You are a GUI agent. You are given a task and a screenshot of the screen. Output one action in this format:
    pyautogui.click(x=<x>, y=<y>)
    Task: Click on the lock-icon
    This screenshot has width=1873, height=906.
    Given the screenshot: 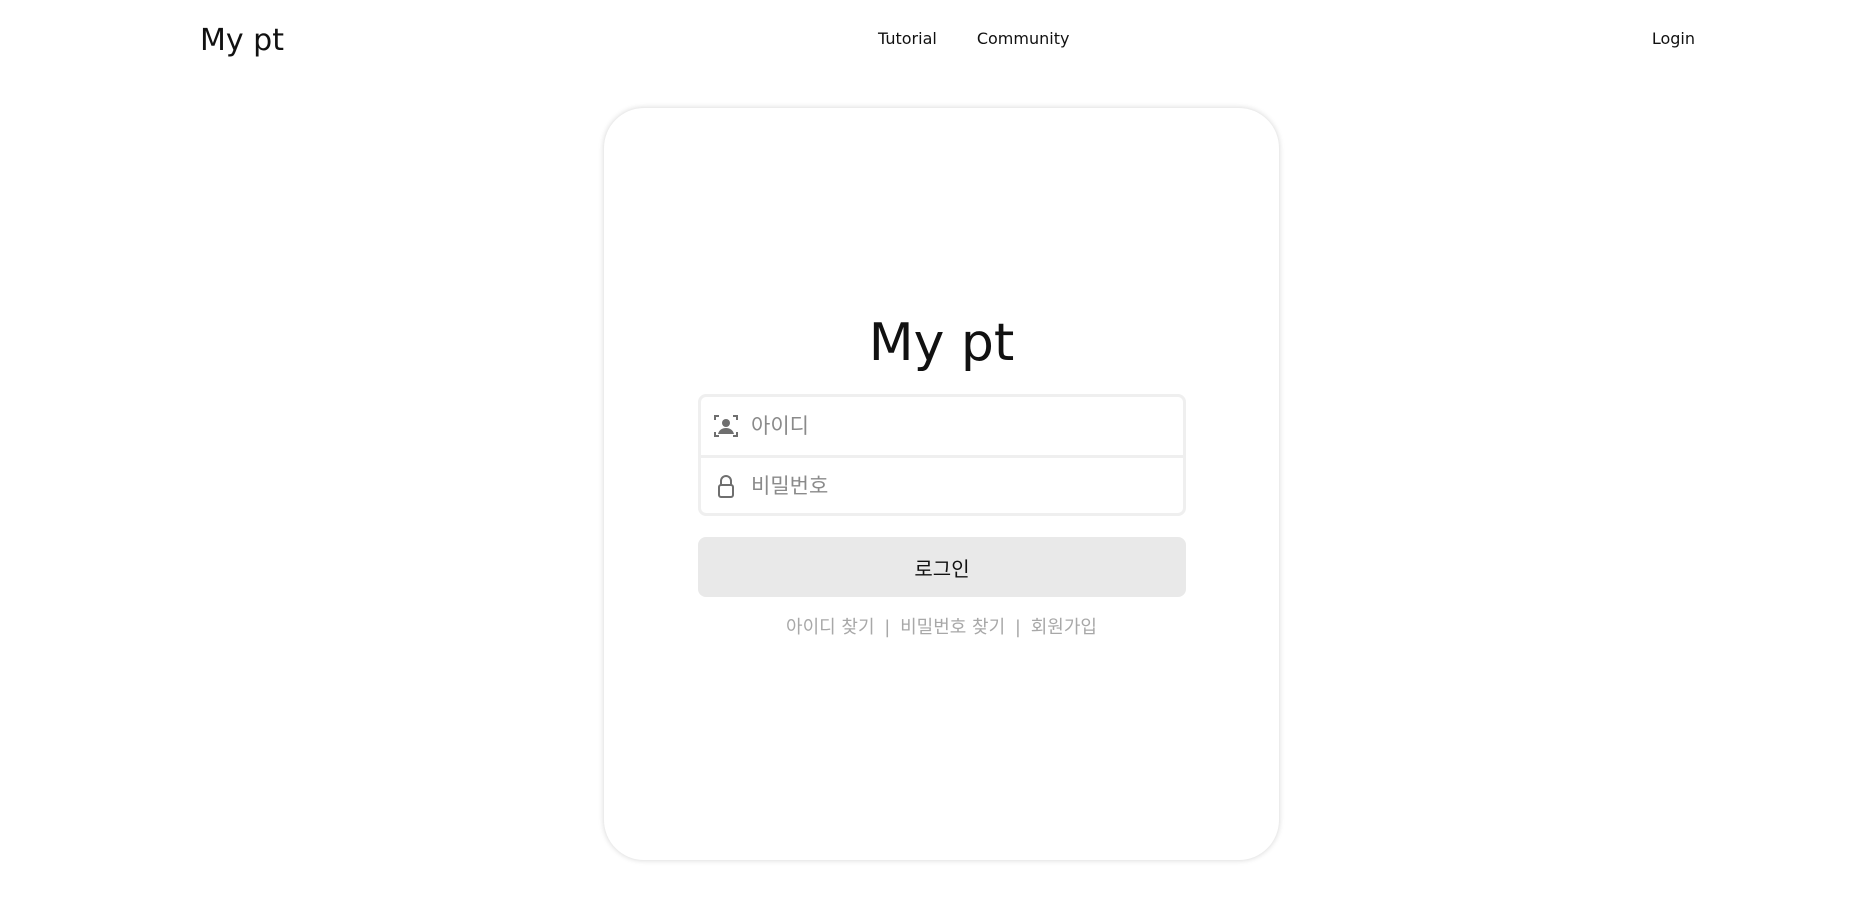 What is the action you would take?
    pyautogui.click(x=726, y=486)
    